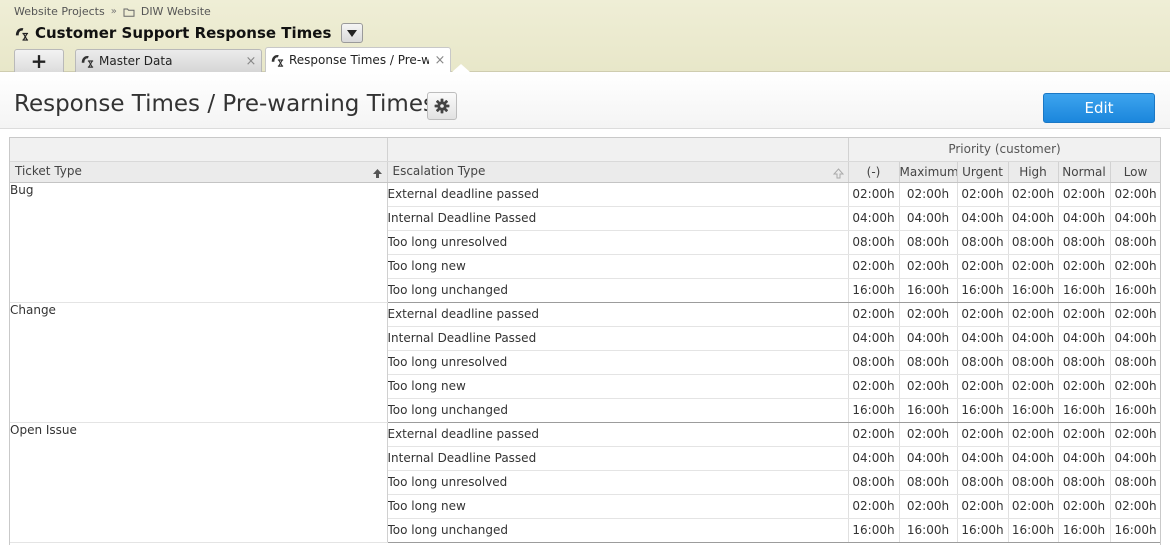  I want to click on col-header-priority-low: Low, so click(1135, 172).